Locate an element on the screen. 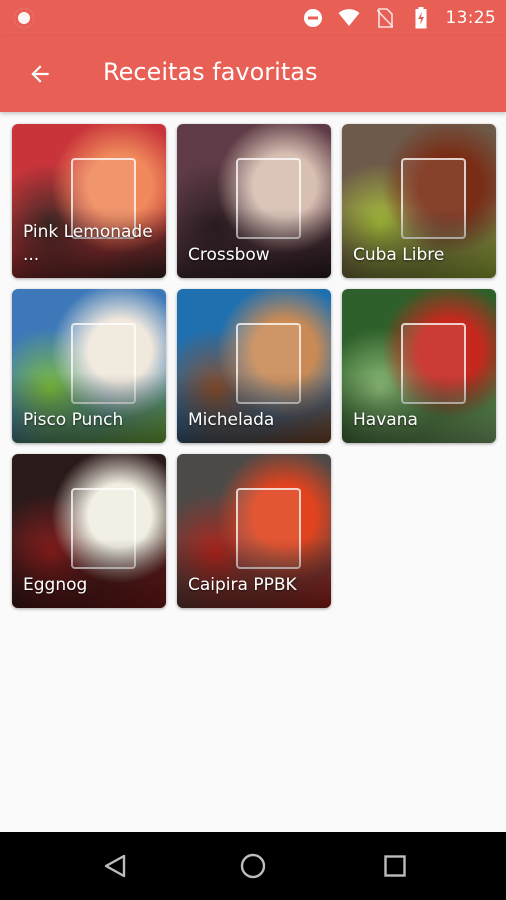  back-button is located at coordinates (40, 74).